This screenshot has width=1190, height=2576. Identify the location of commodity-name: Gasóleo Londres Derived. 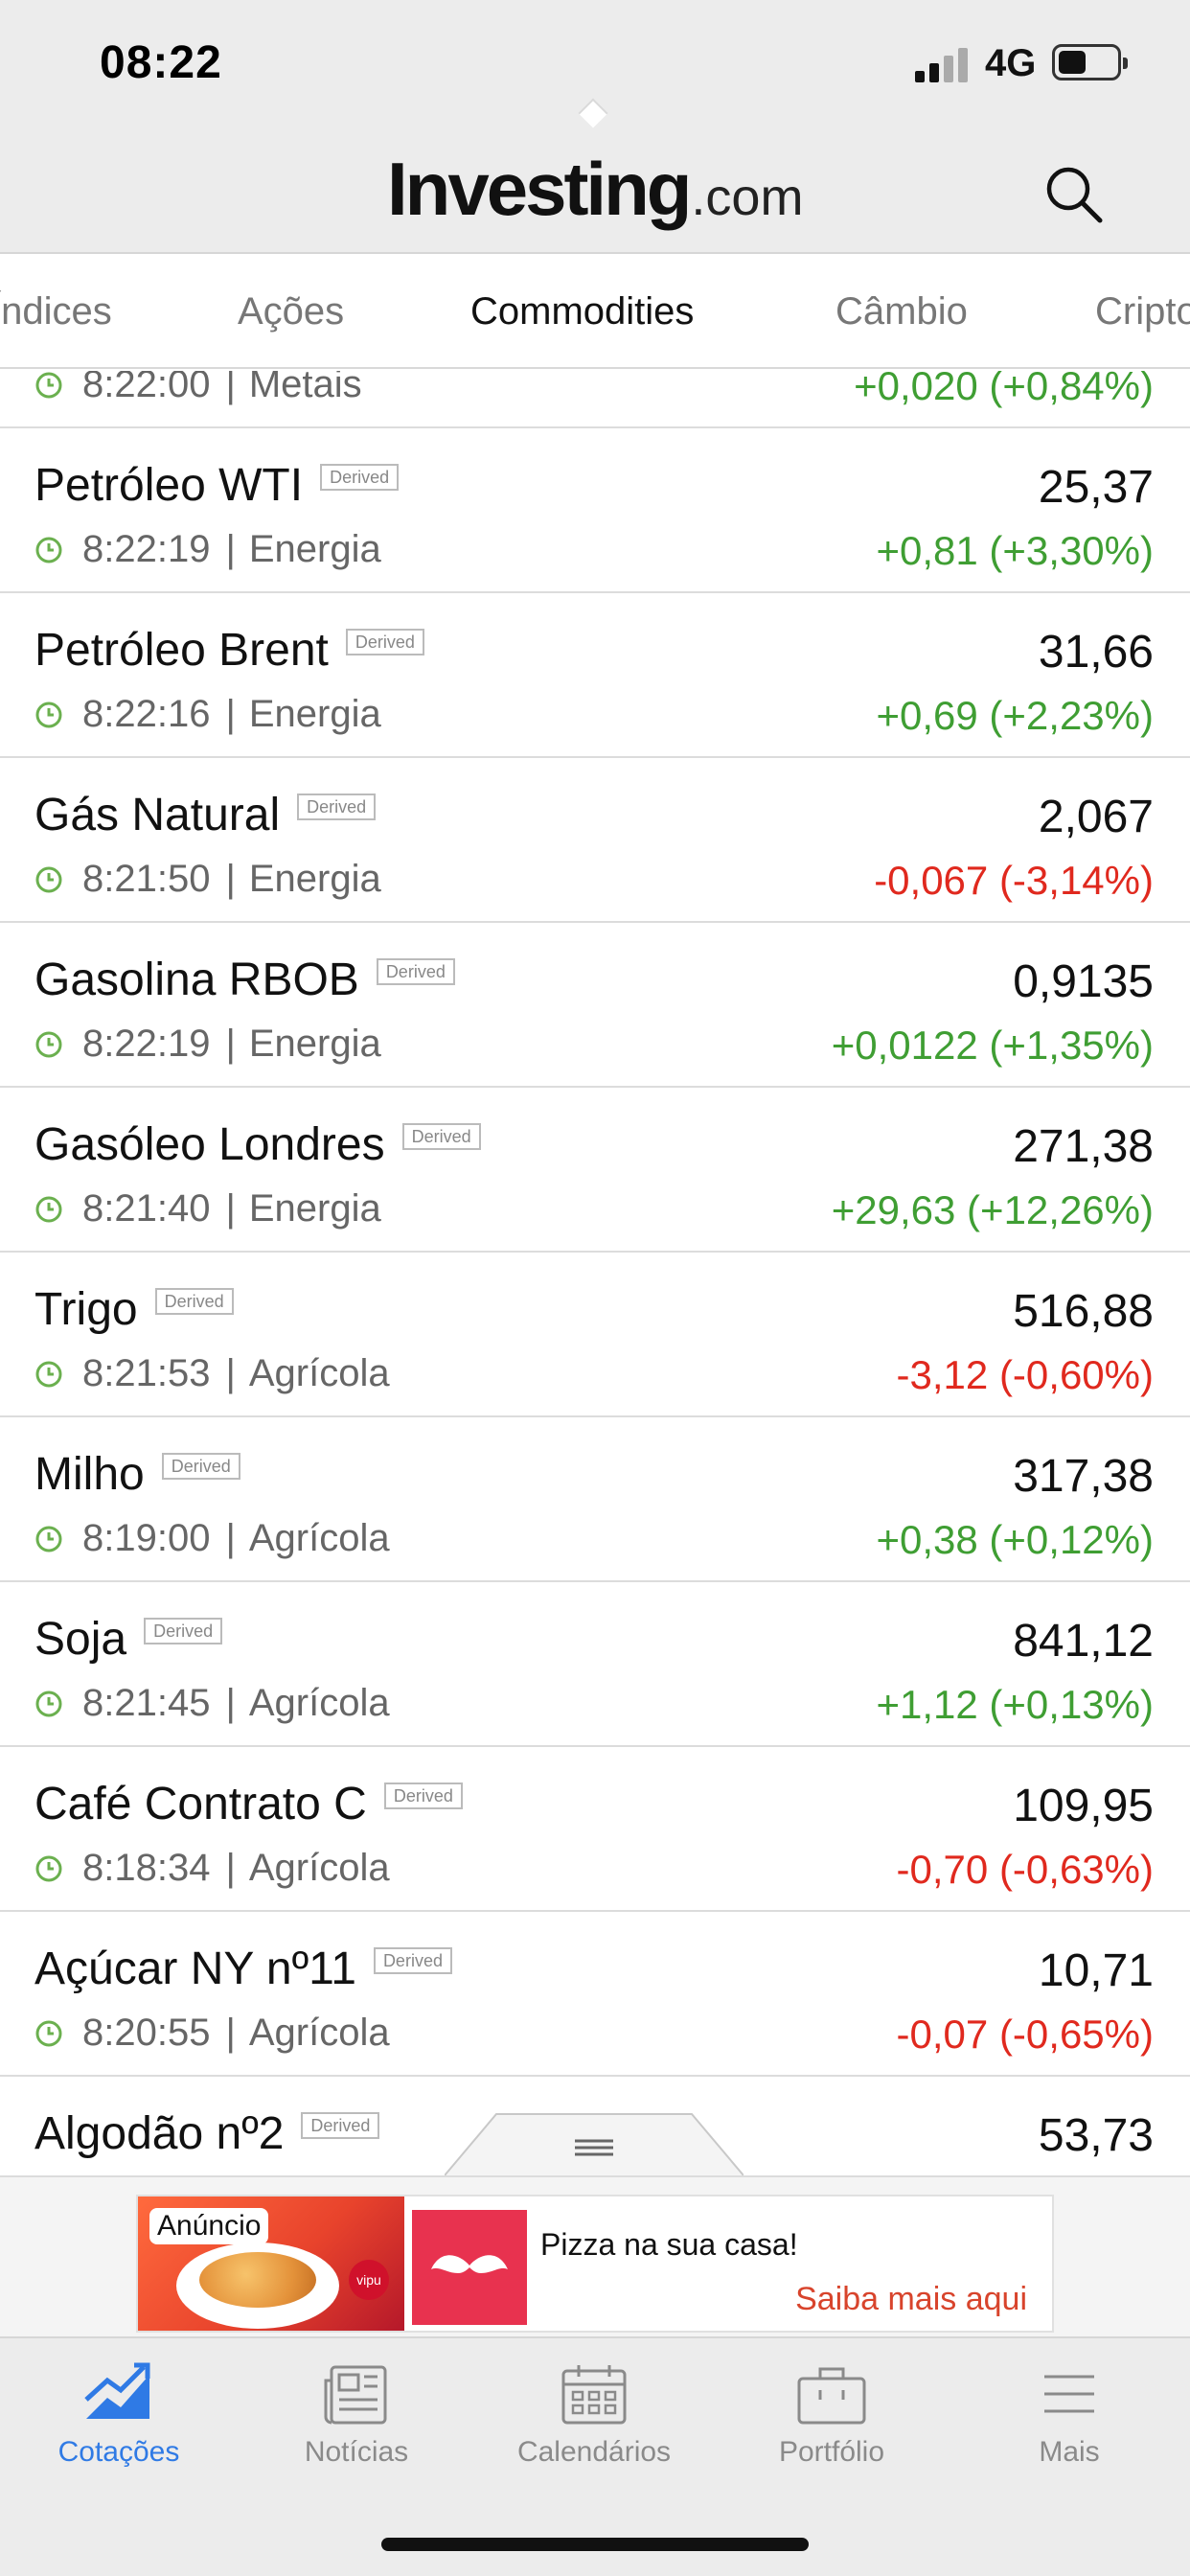
(257, 1144).